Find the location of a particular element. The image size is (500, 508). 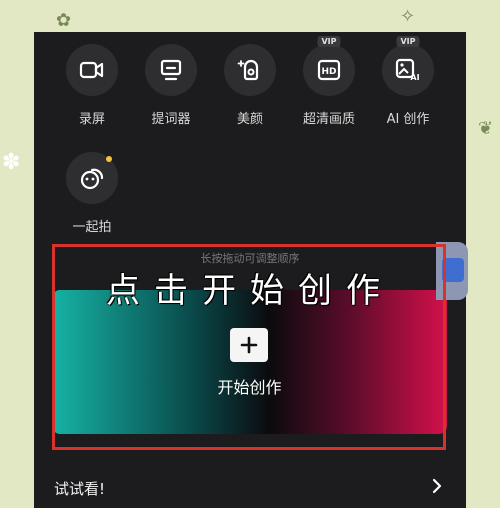

ai-image-icon: AI is located at coordinates (407, 70).